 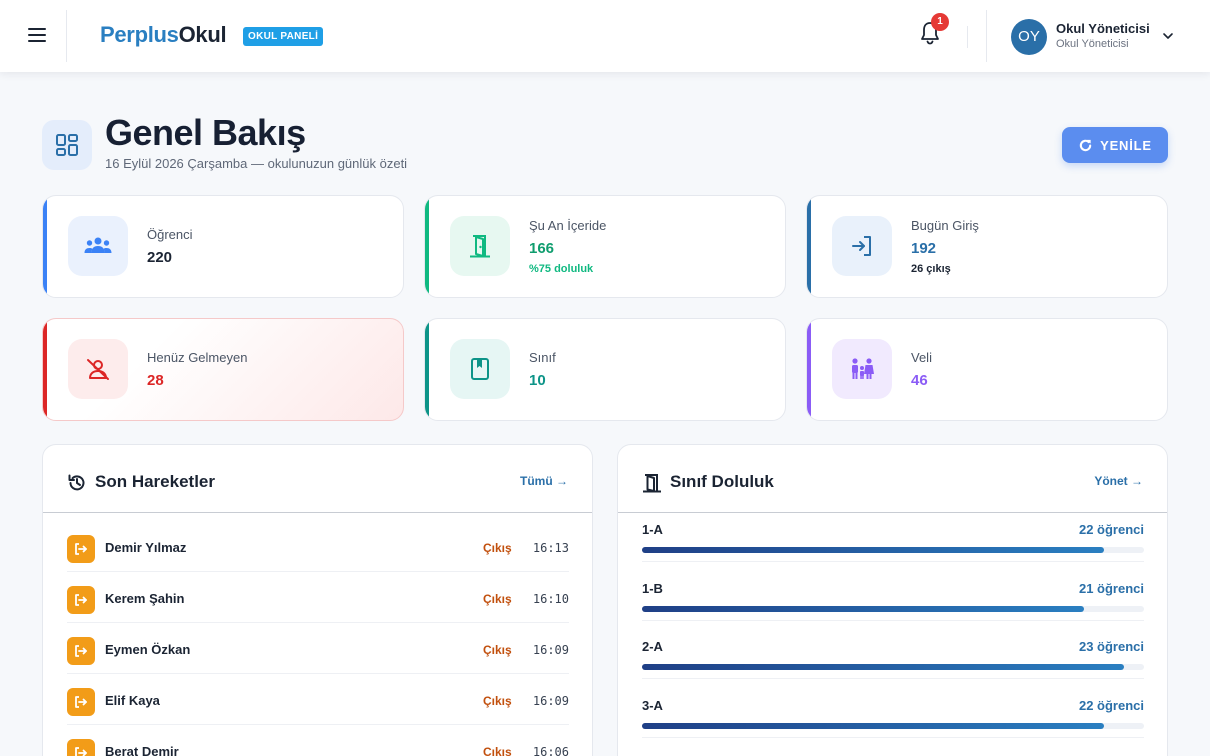 I want to click on panel-header: Sınıf Doluluk Yönet →, so click(x=892, y=479).